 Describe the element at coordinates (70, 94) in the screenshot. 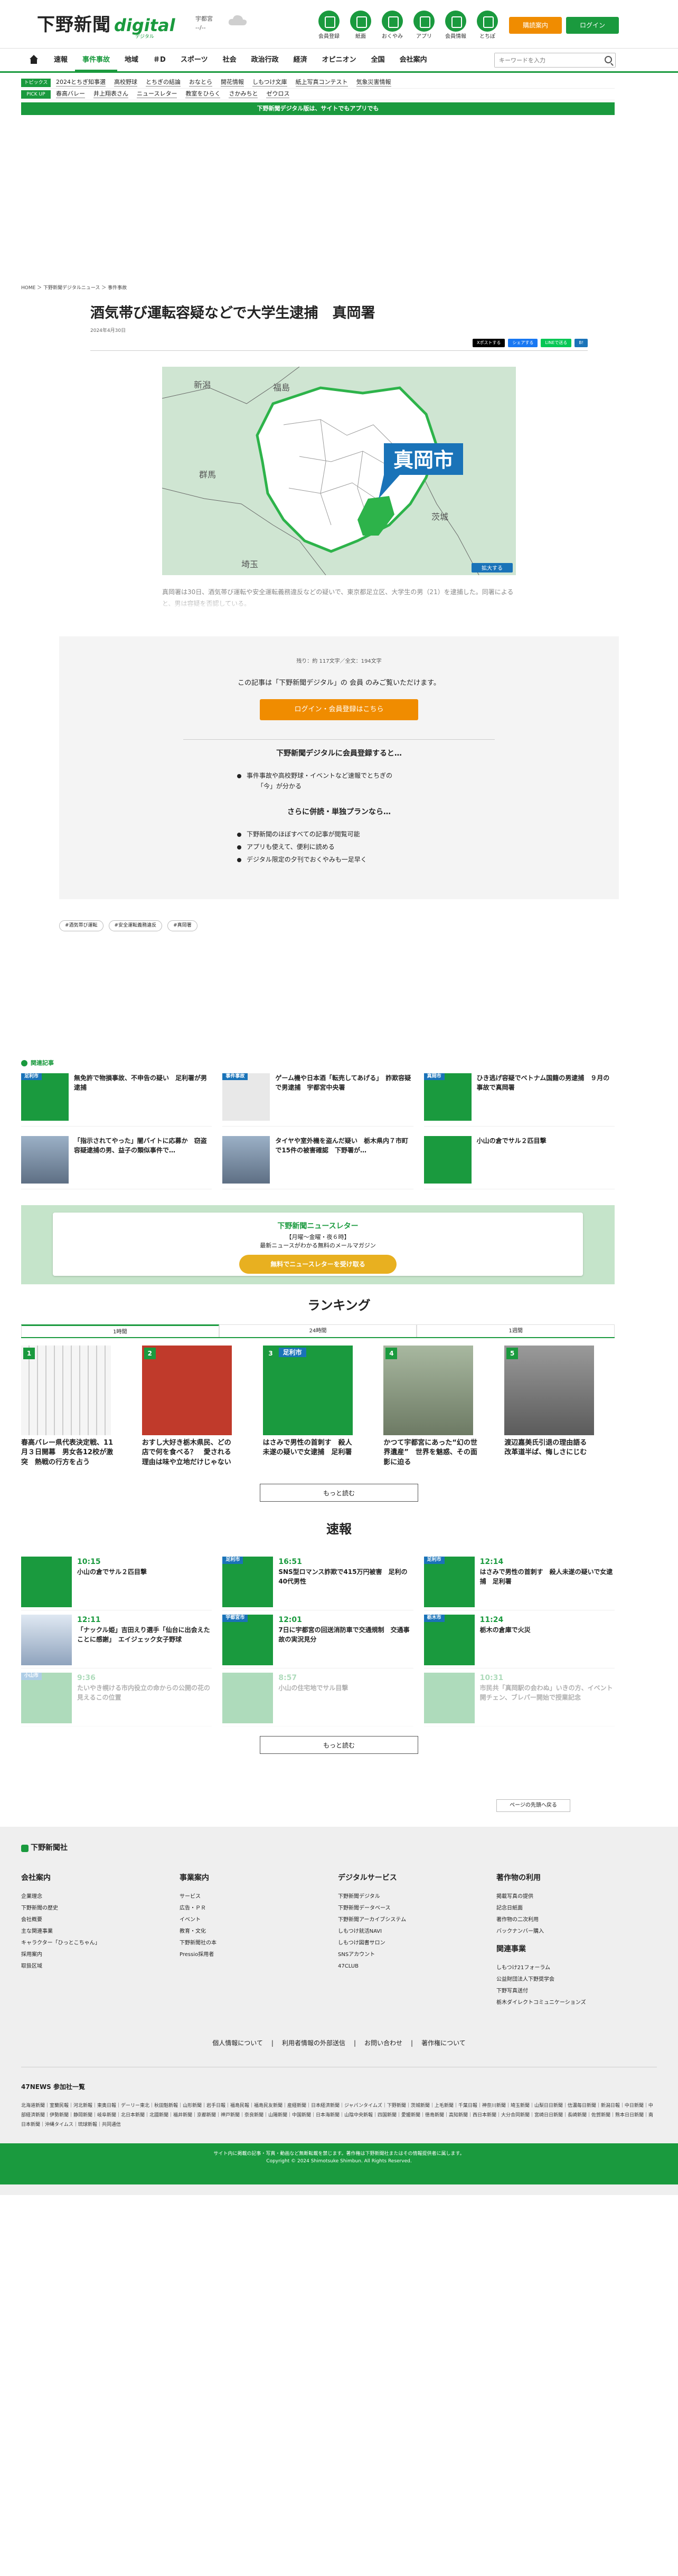

I see `topic-link: 春高バレー` at that location.